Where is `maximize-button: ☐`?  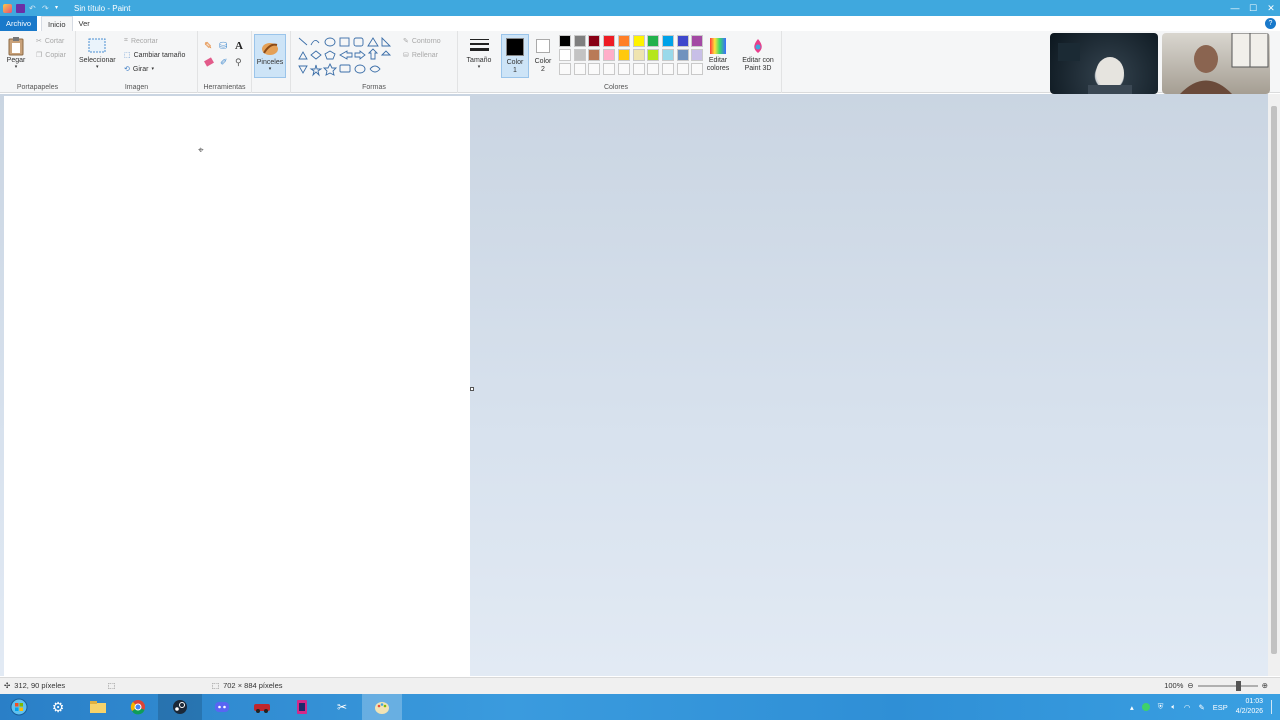 maximize-button: ☐ is located at coordinates (1253, 8).